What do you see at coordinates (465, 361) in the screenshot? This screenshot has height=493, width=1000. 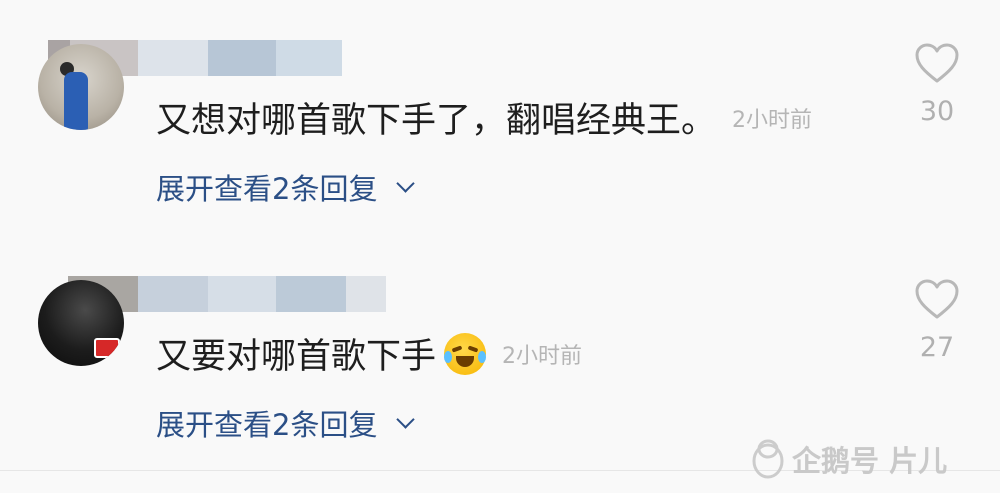 I see `emoji-mouth` at bounding box center [465, 361].